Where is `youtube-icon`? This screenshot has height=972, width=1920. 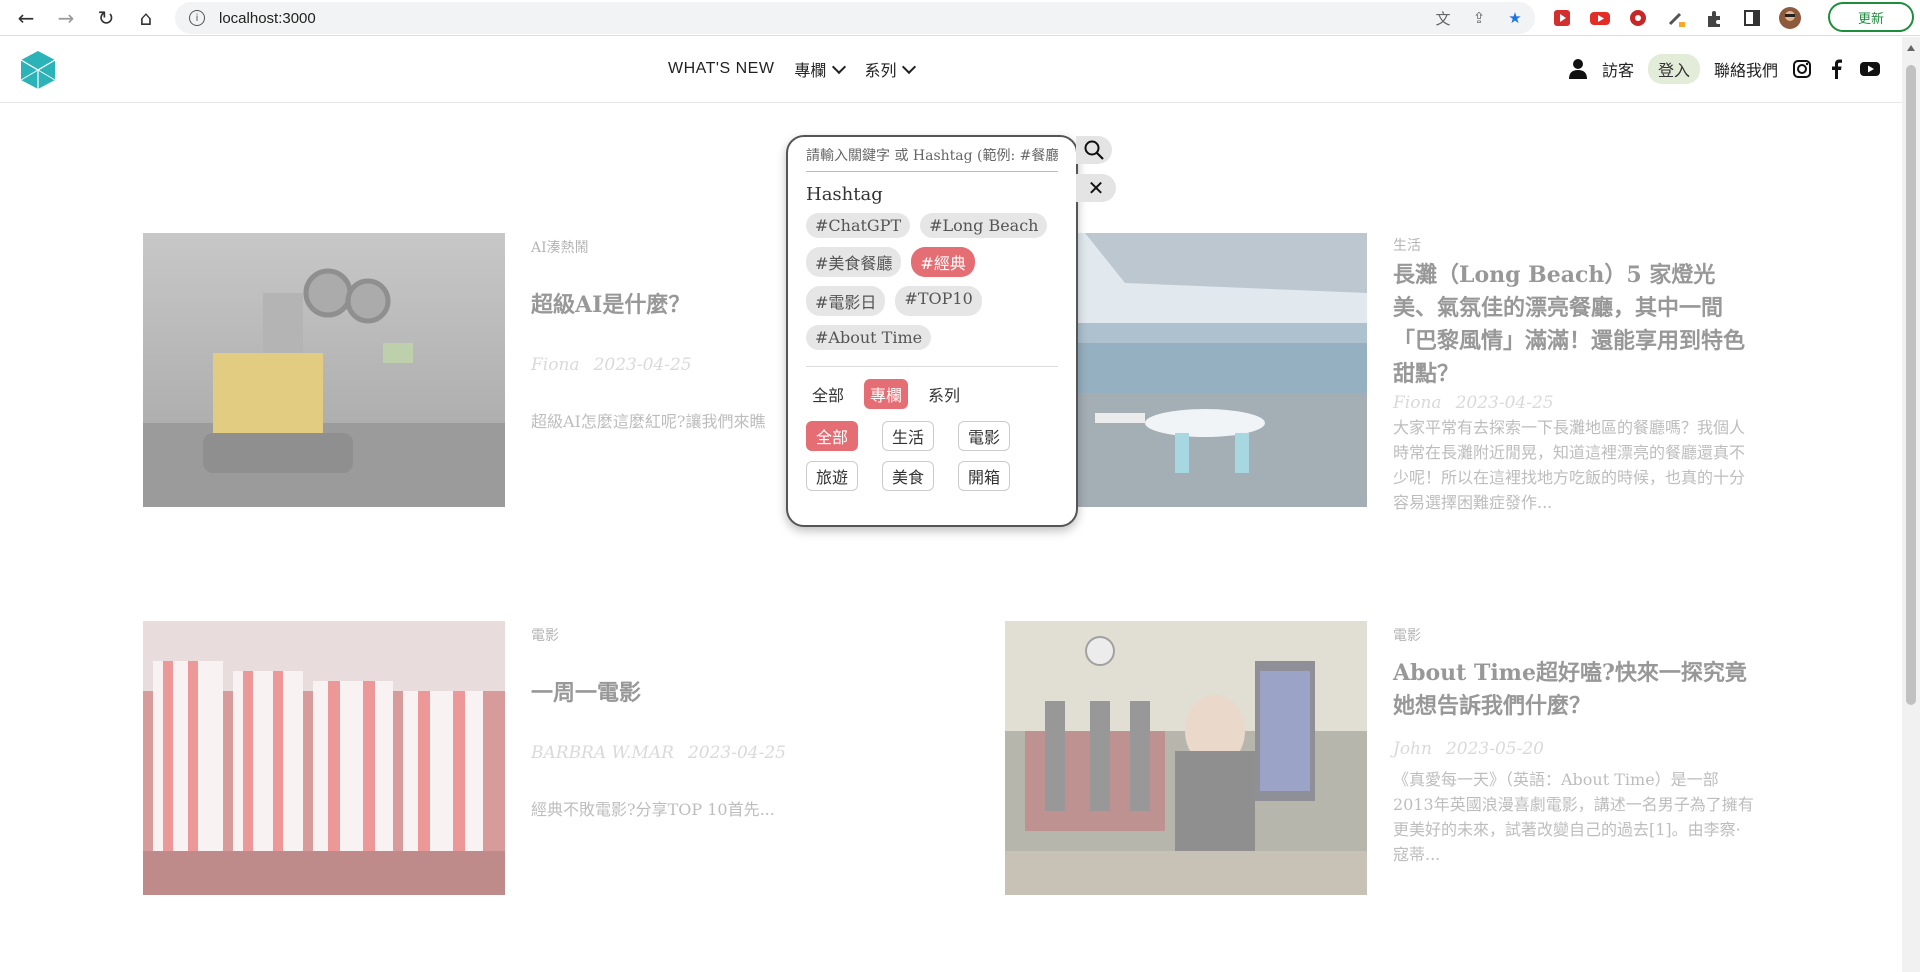 youtube-icon is located at coordinates (1870, 69).